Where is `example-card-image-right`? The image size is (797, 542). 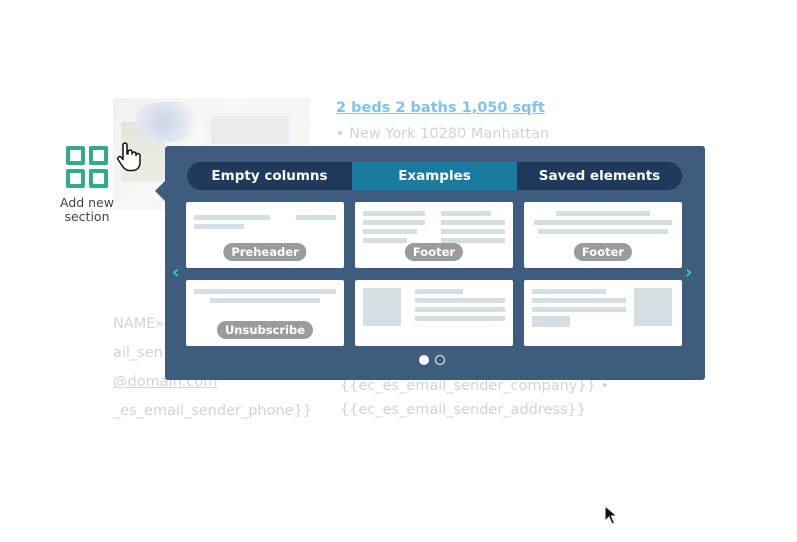
example-card-image-right is located at coordinates (603, 313).